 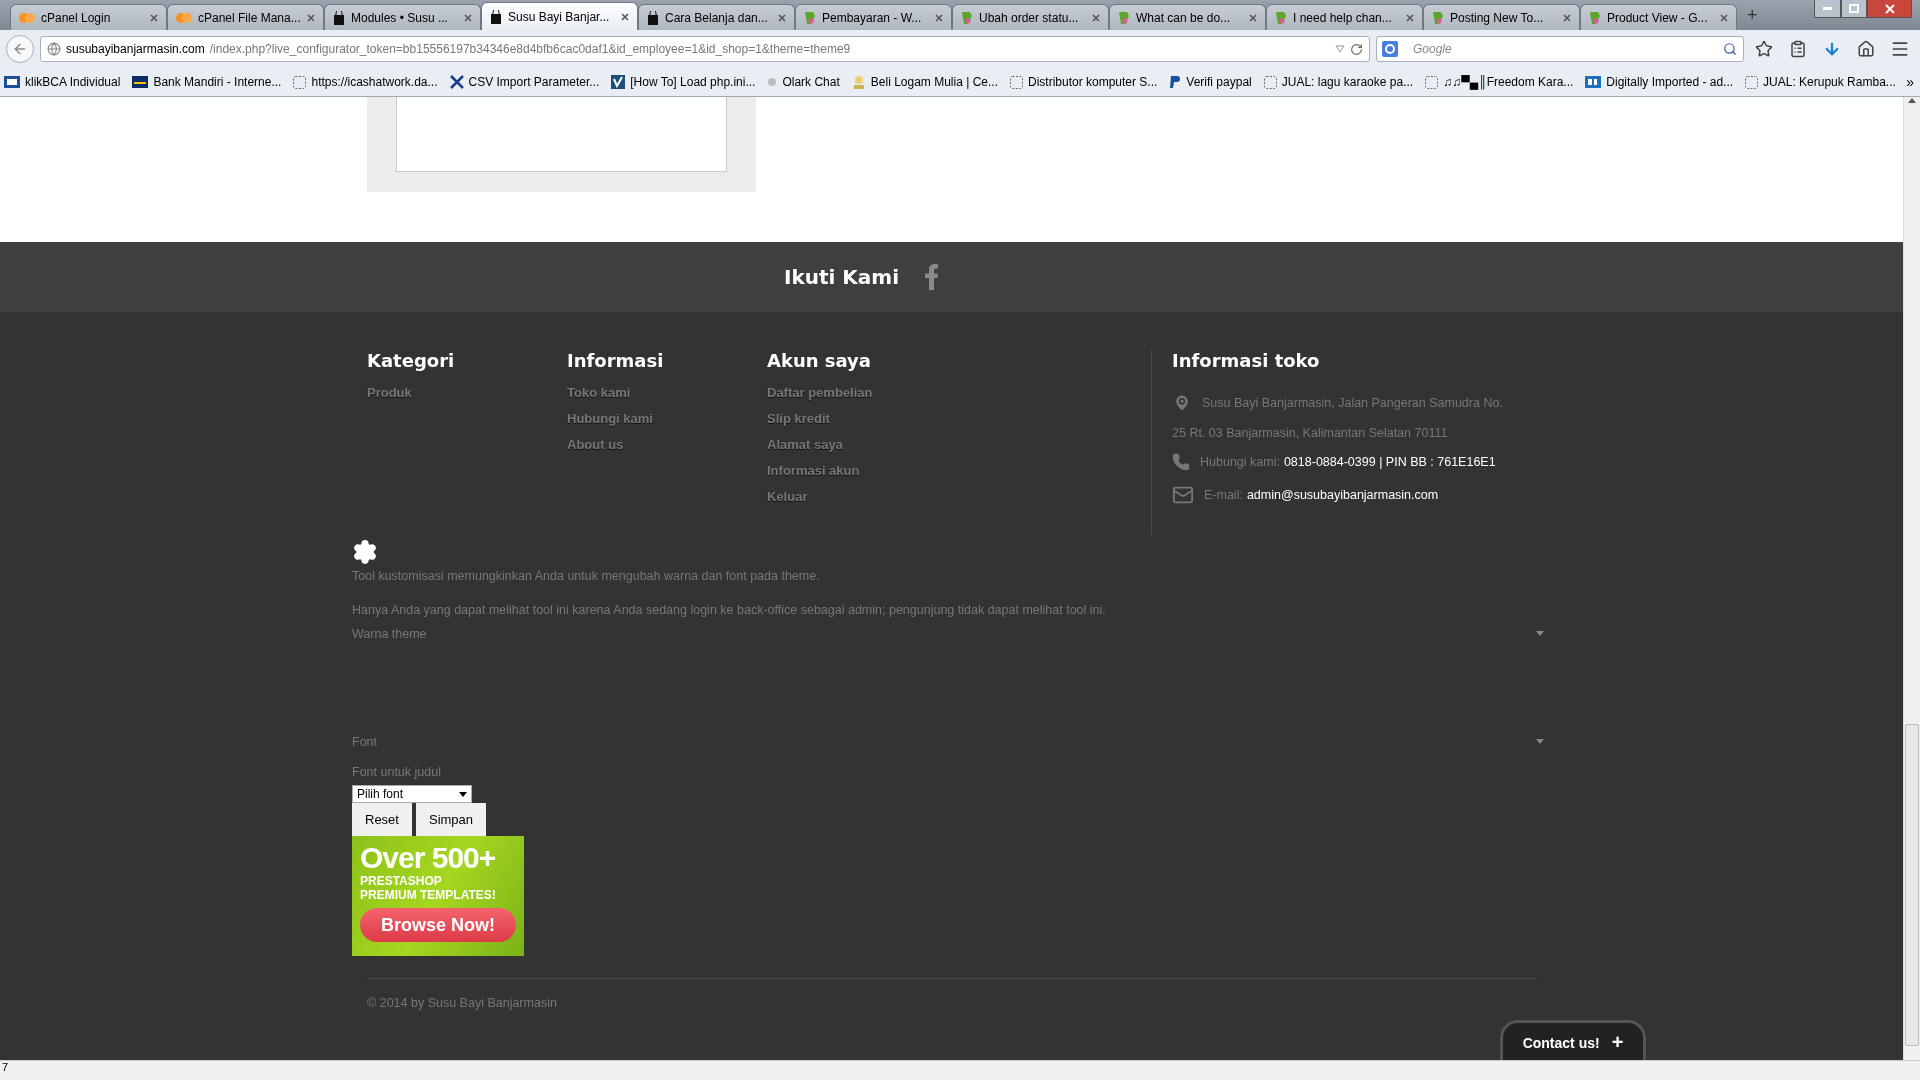 I want to click on search-field: Google, so click(x=1560, y=49).